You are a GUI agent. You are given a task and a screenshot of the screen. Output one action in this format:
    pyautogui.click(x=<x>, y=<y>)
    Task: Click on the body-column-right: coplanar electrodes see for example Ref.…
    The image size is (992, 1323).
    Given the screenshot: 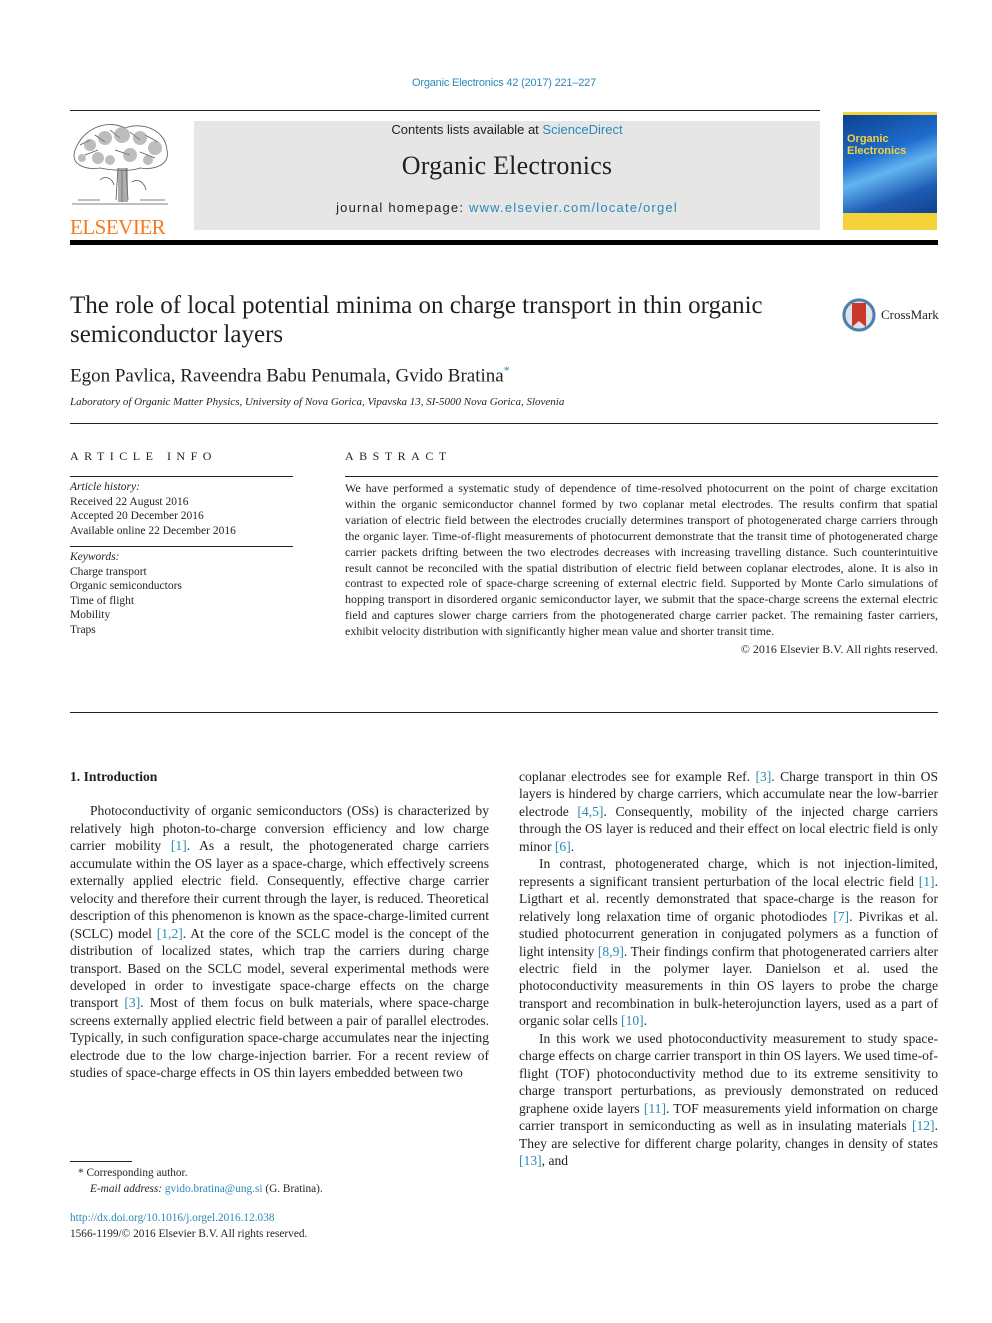 What is the action you would take?
    pyautogui.click(x=728, y=968)
    